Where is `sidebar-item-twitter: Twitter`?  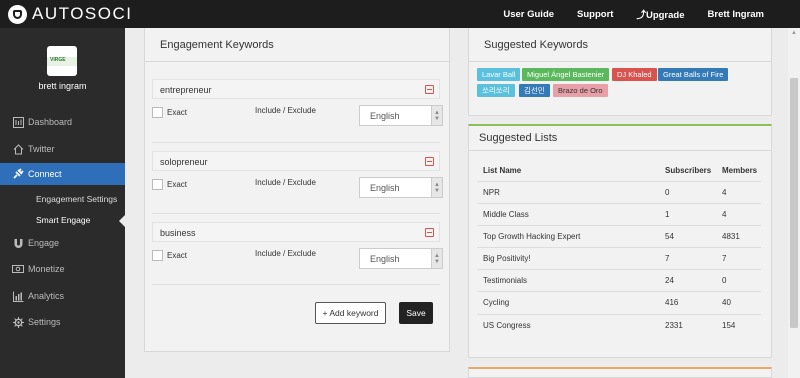 sidebar-item-twitter: Twitter is located at coordinates (62, 149).